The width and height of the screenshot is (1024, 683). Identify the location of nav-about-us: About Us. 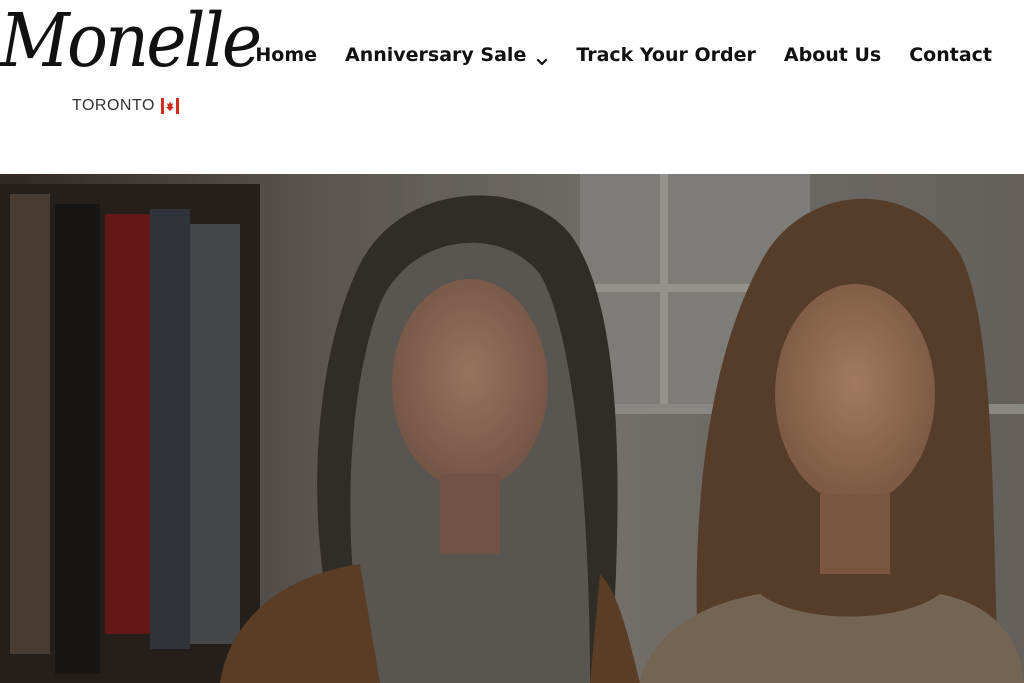
(832, 55).